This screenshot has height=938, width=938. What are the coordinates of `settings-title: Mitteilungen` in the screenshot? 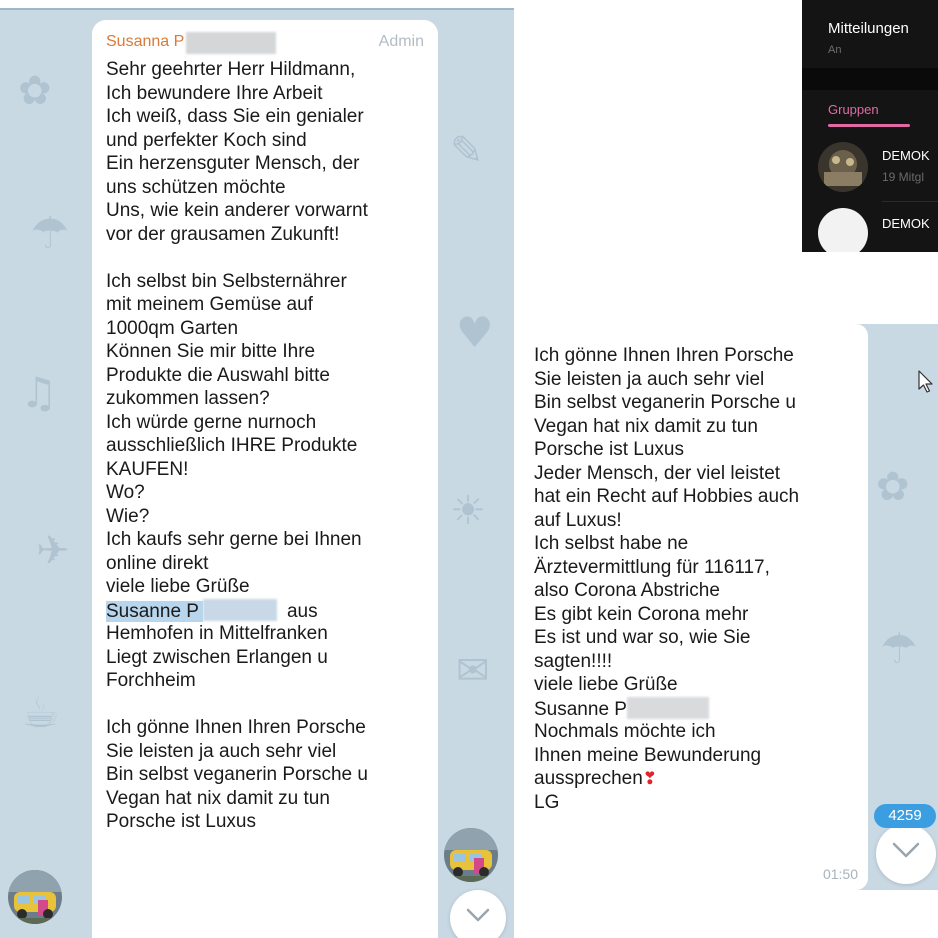 It's located at (868, 28).